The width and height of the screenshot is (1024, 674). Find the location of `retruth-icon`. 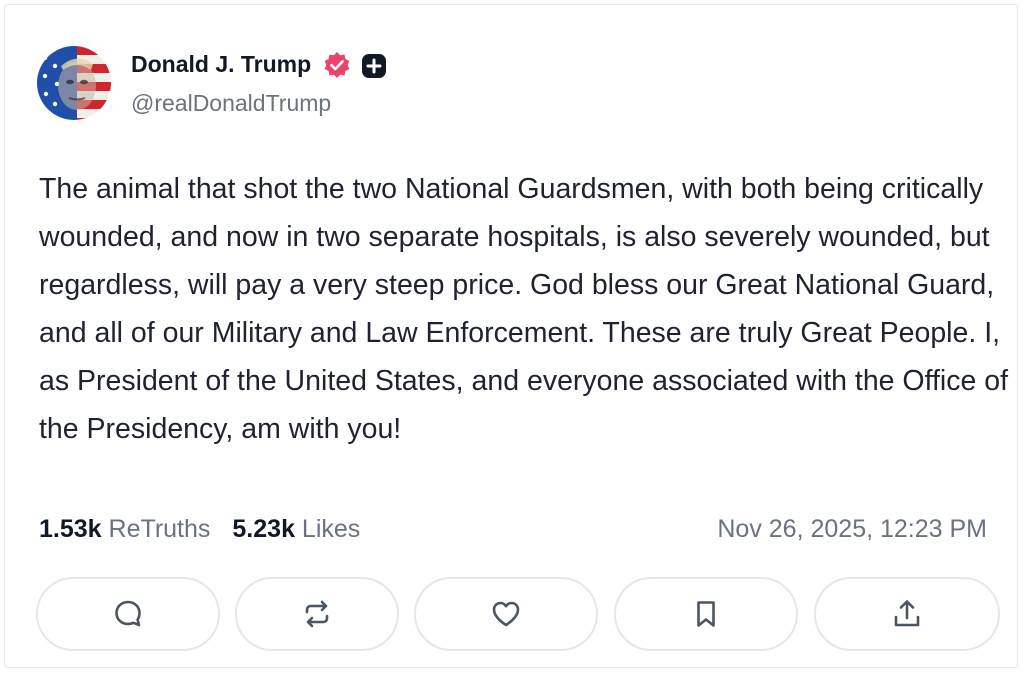

retruth-icon is located at coordinates (317, 614).